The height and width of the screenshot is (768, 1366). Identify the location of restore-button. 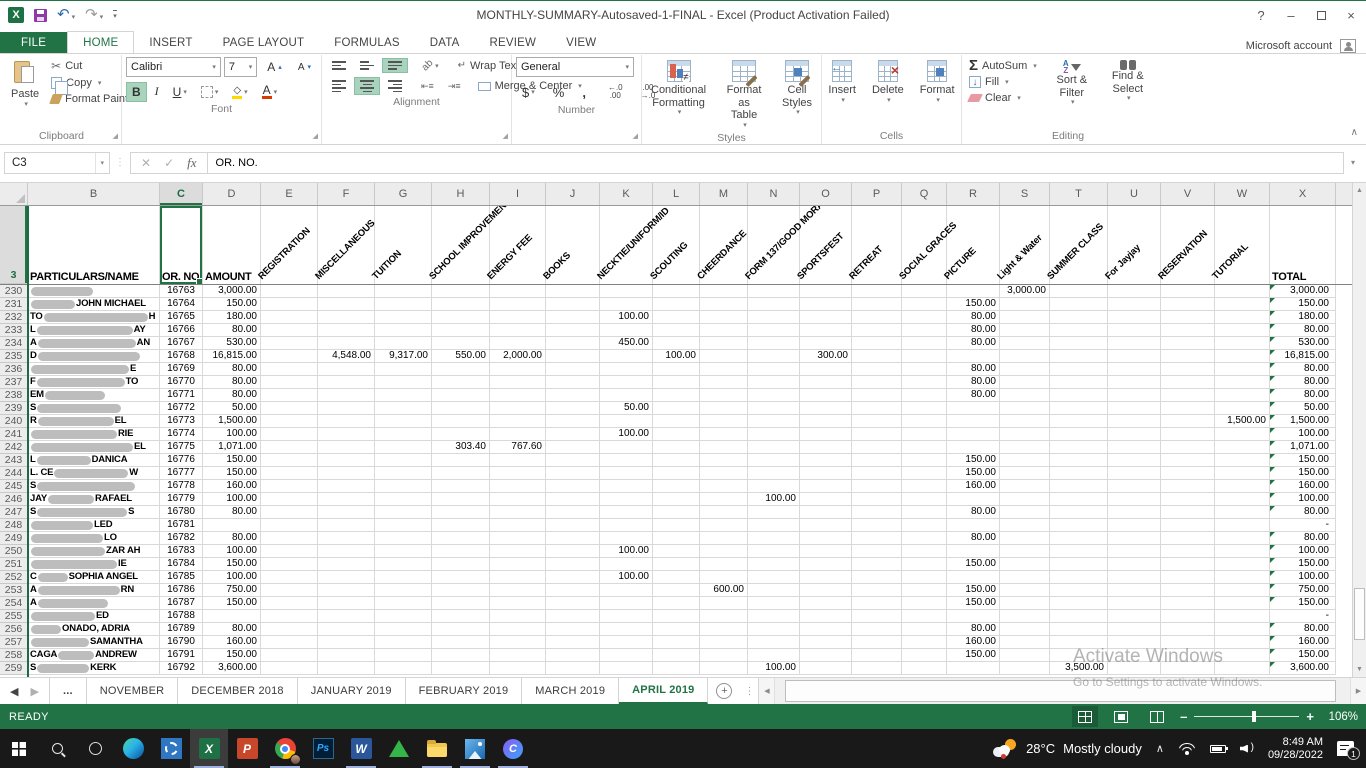
(1321, 15).